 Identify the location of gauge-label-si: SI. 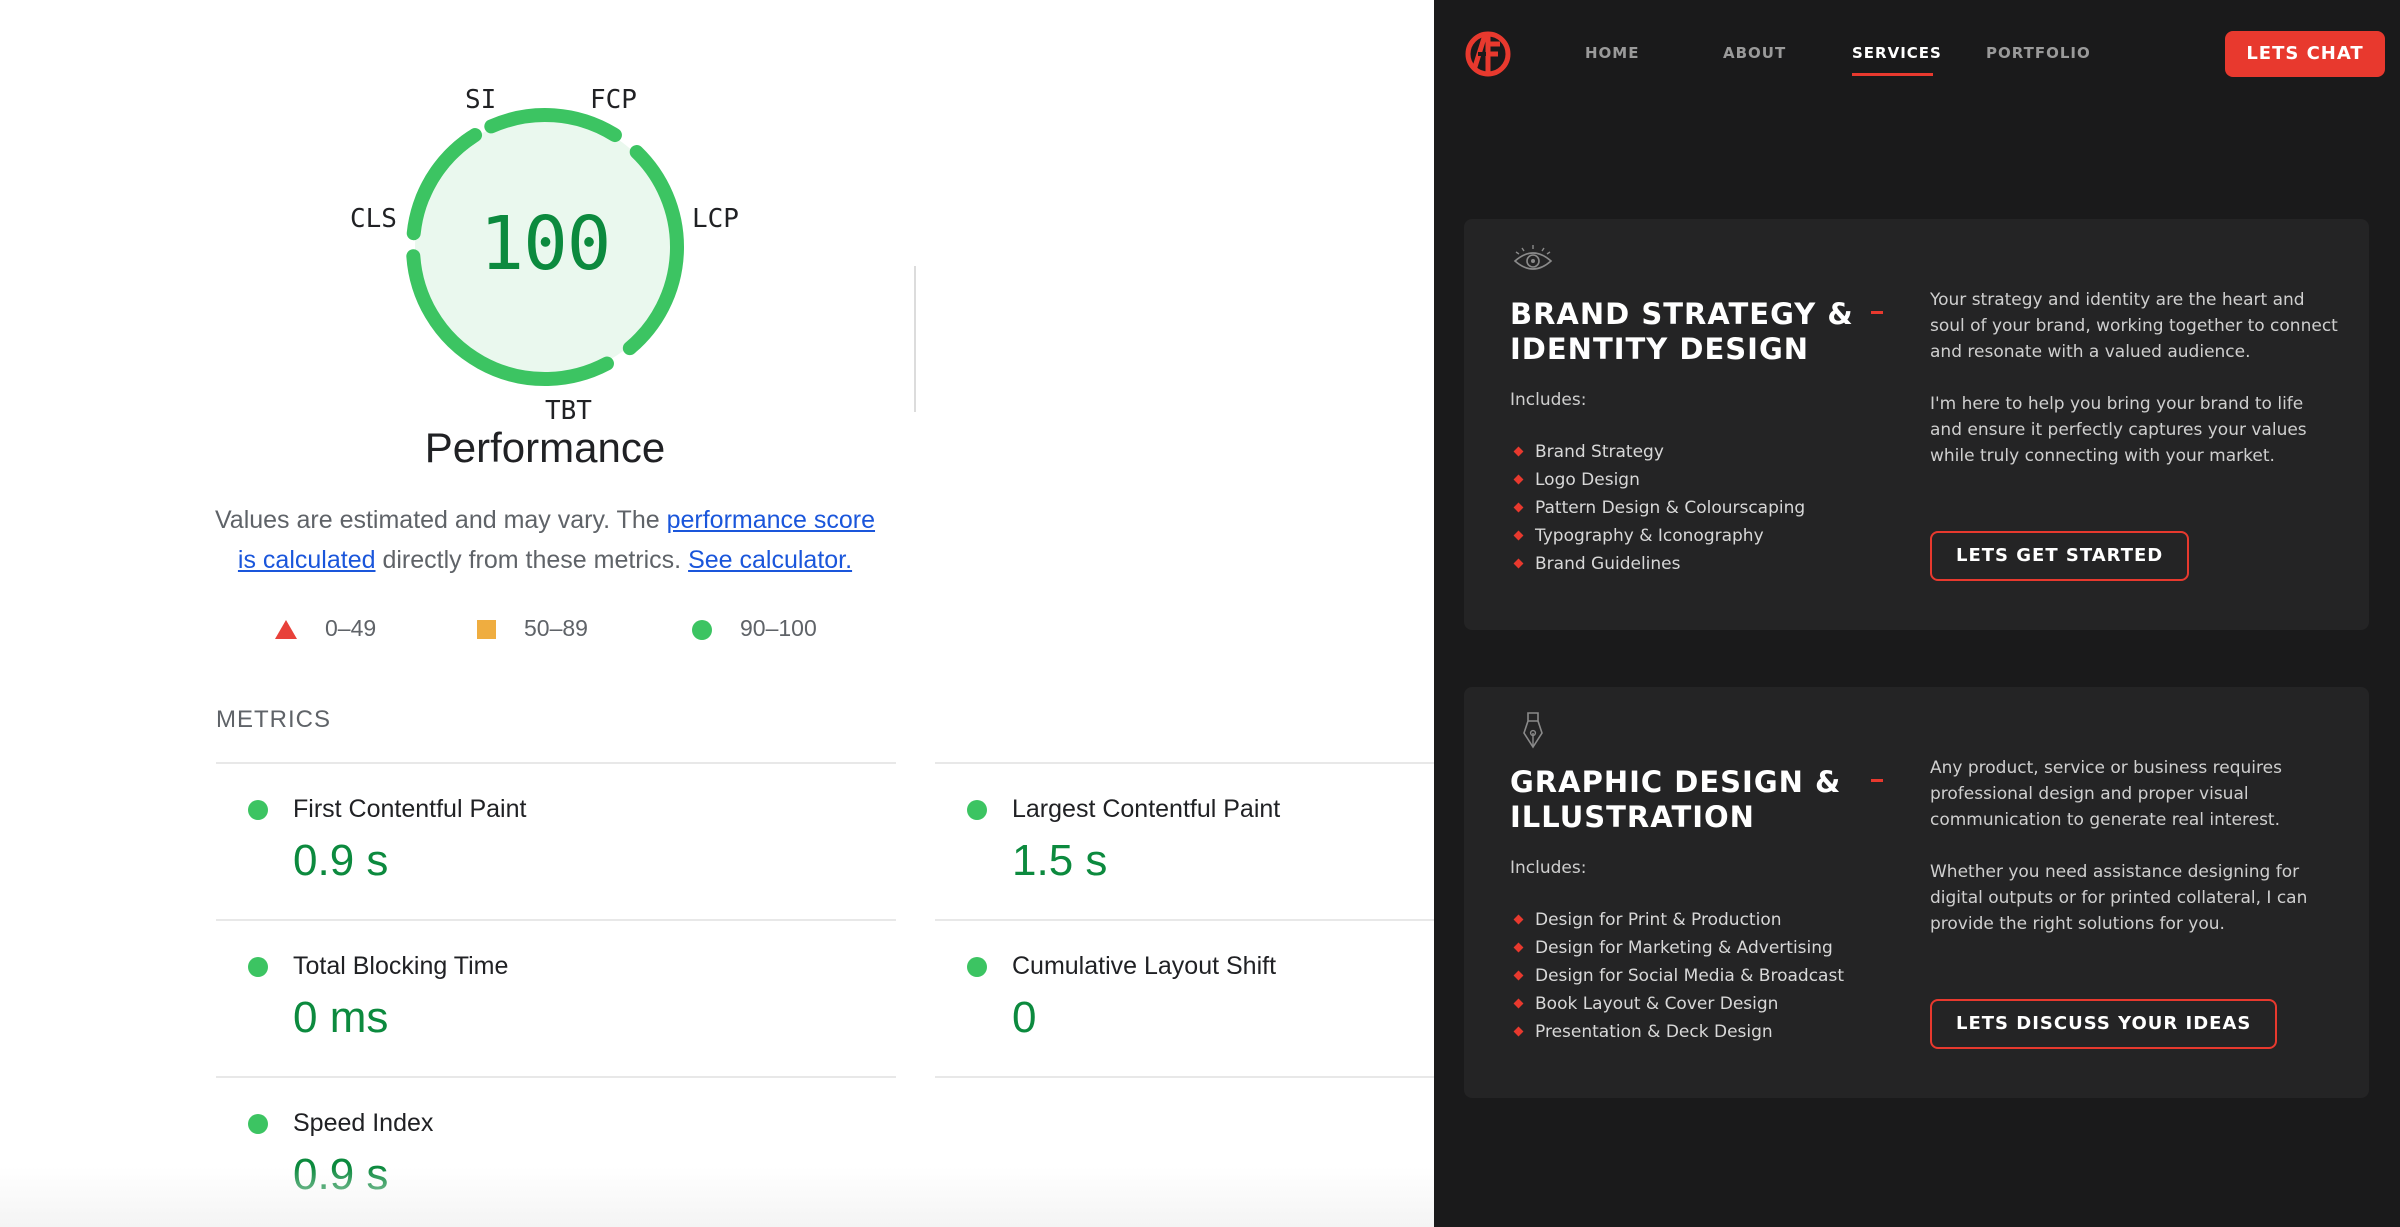
(481, 100).